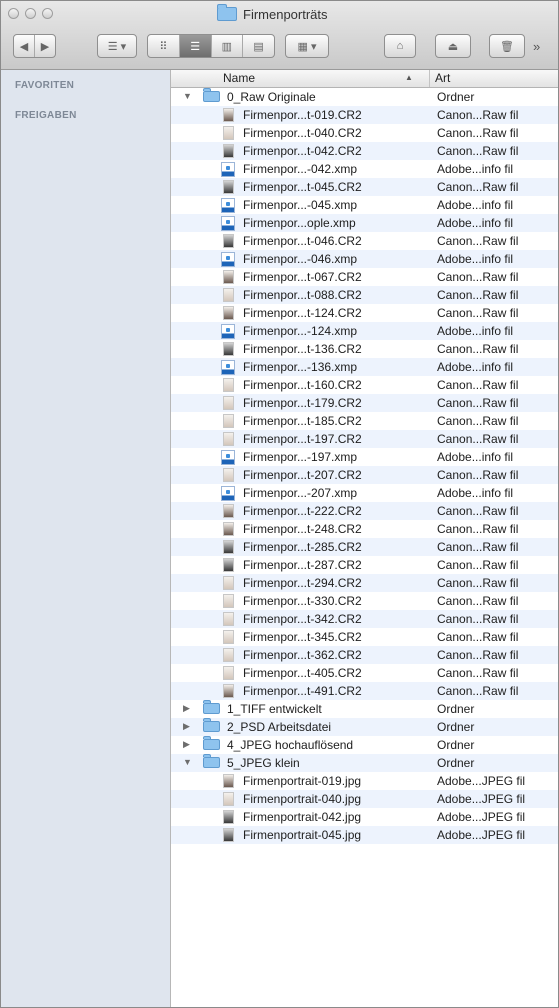 This screenshot has width=559, height=1008. What do you see at coordinates (228, 205) in the screenshot?
I see `xmp-file-icon` at bounding box center [228, 205].